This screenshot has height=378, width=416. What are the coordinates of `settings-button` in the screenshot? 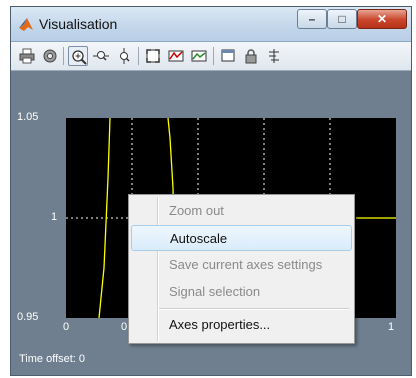 It's located at (50, 56).